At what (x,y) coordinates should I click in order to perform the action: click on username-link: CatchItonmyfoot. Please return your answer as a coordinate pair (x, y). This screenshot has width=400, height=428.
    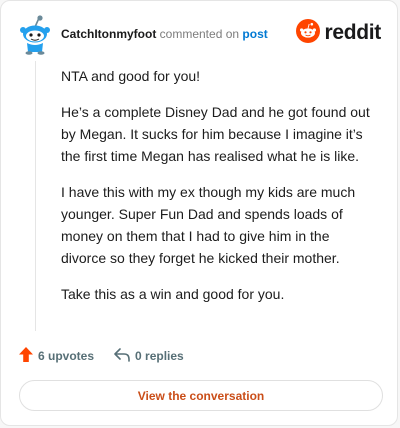
    Looking at the image, I should click on (108, 34).